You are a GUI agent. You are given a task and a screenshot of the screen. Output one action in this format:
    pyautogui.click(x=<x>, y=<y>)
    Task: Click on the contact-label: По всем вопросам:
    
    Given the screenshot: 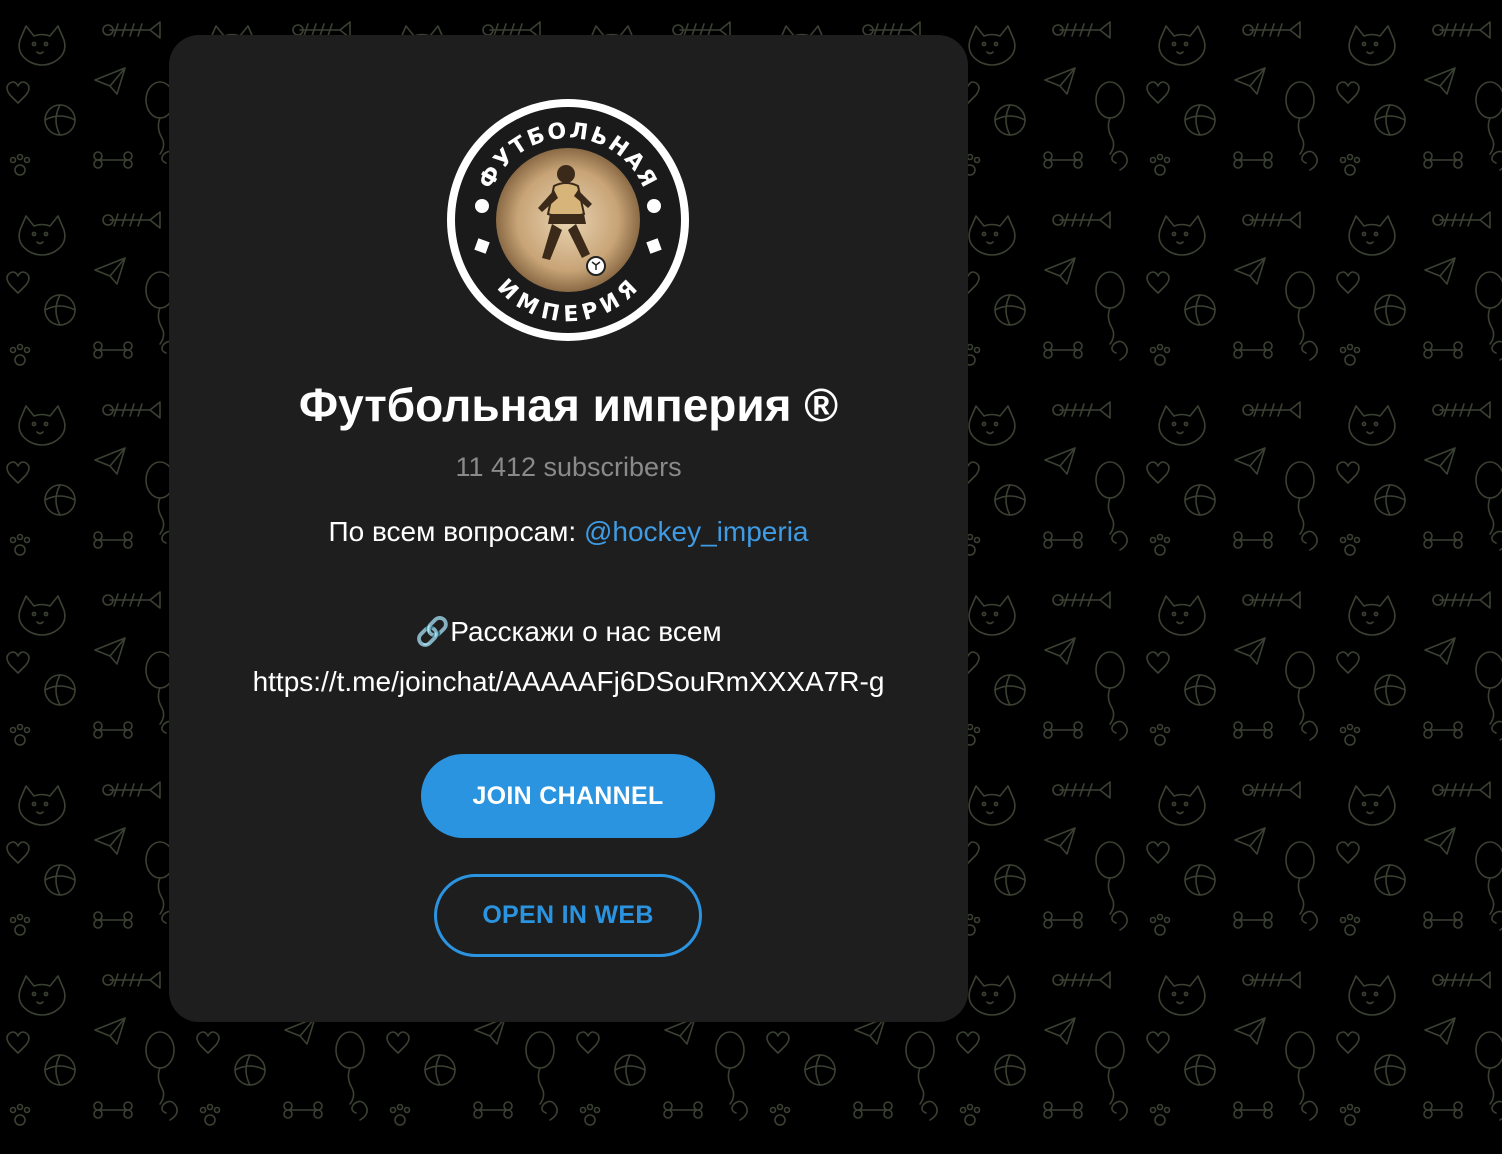 What is the action you would take?
    pyautogui.click(x=456, y=531)
    